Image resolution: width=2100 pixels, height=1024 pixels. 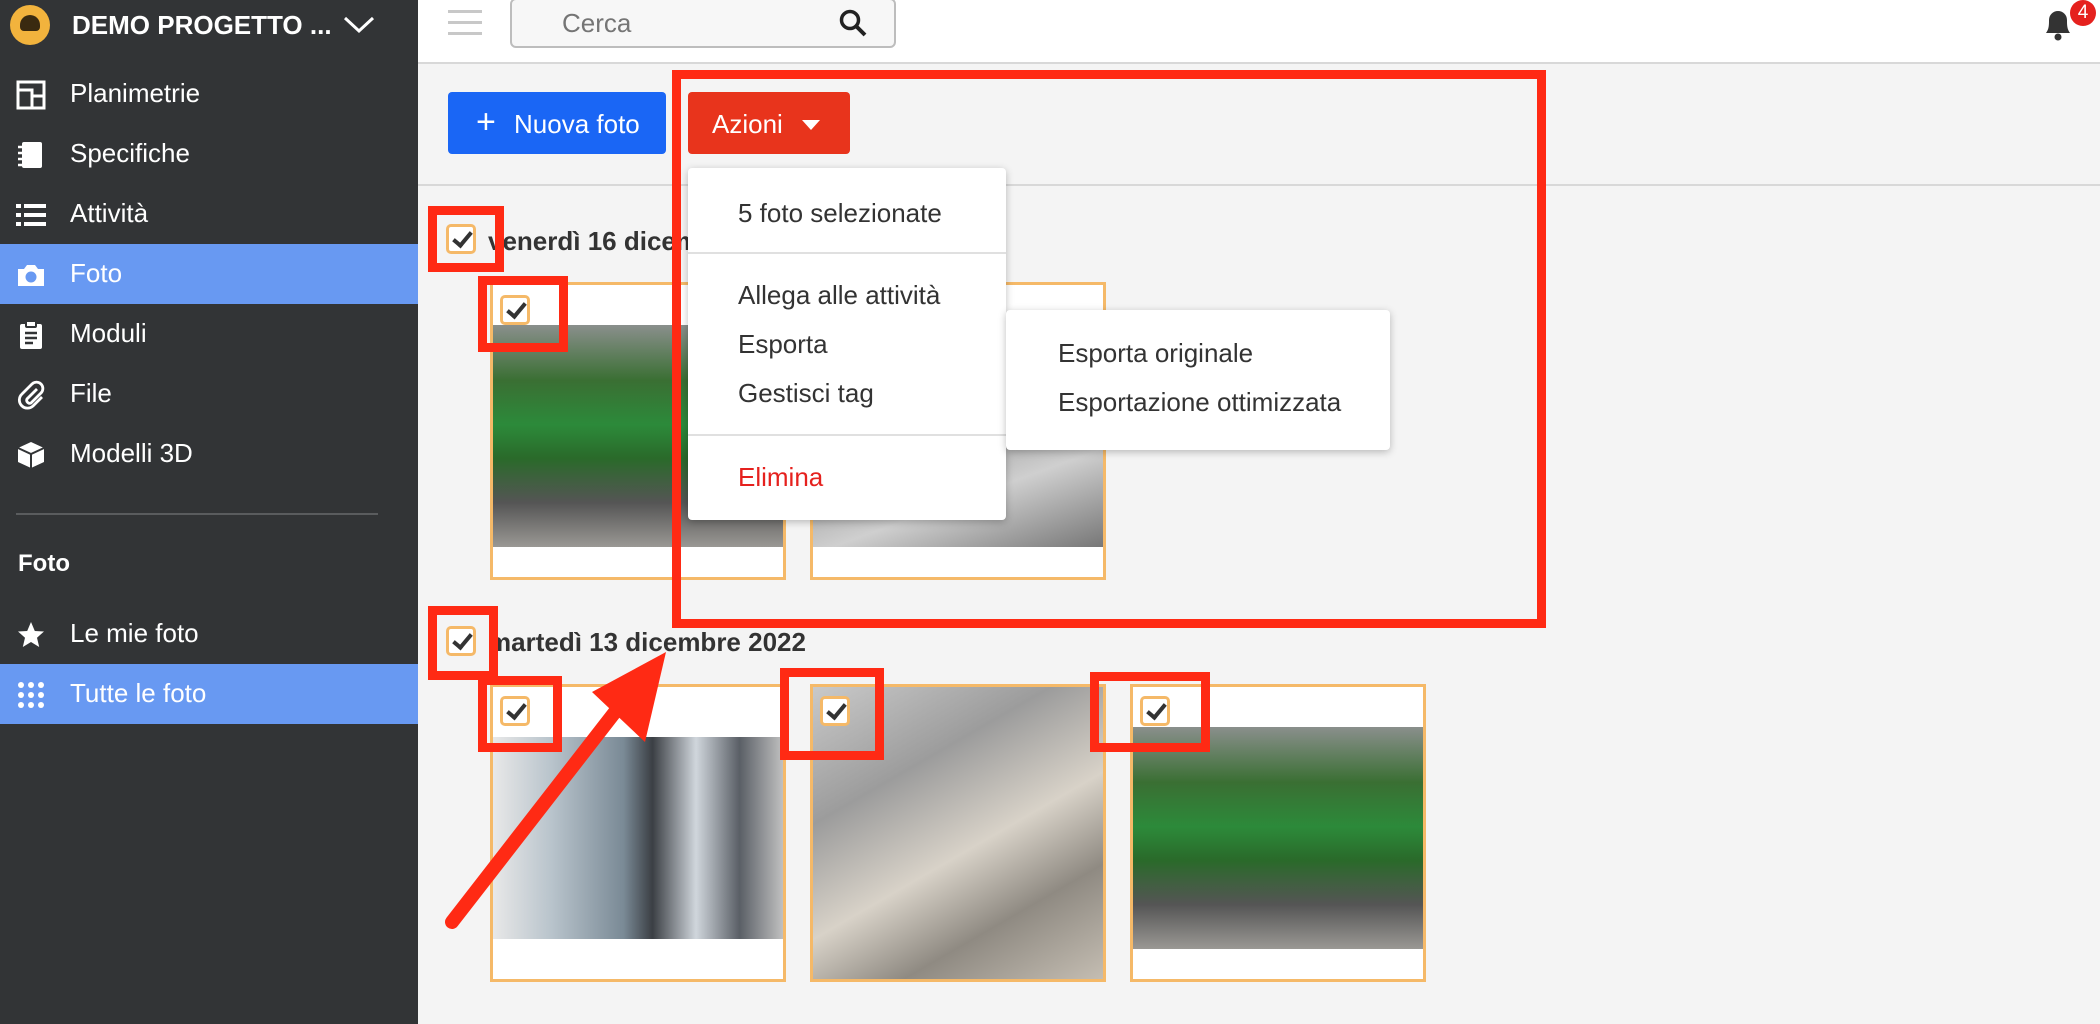 What do you see at coordinates (209, 454) in the screenshot?
I see `sidebar-item-modelli-3d: Modelli 3D` at bounding box center [209, 454].